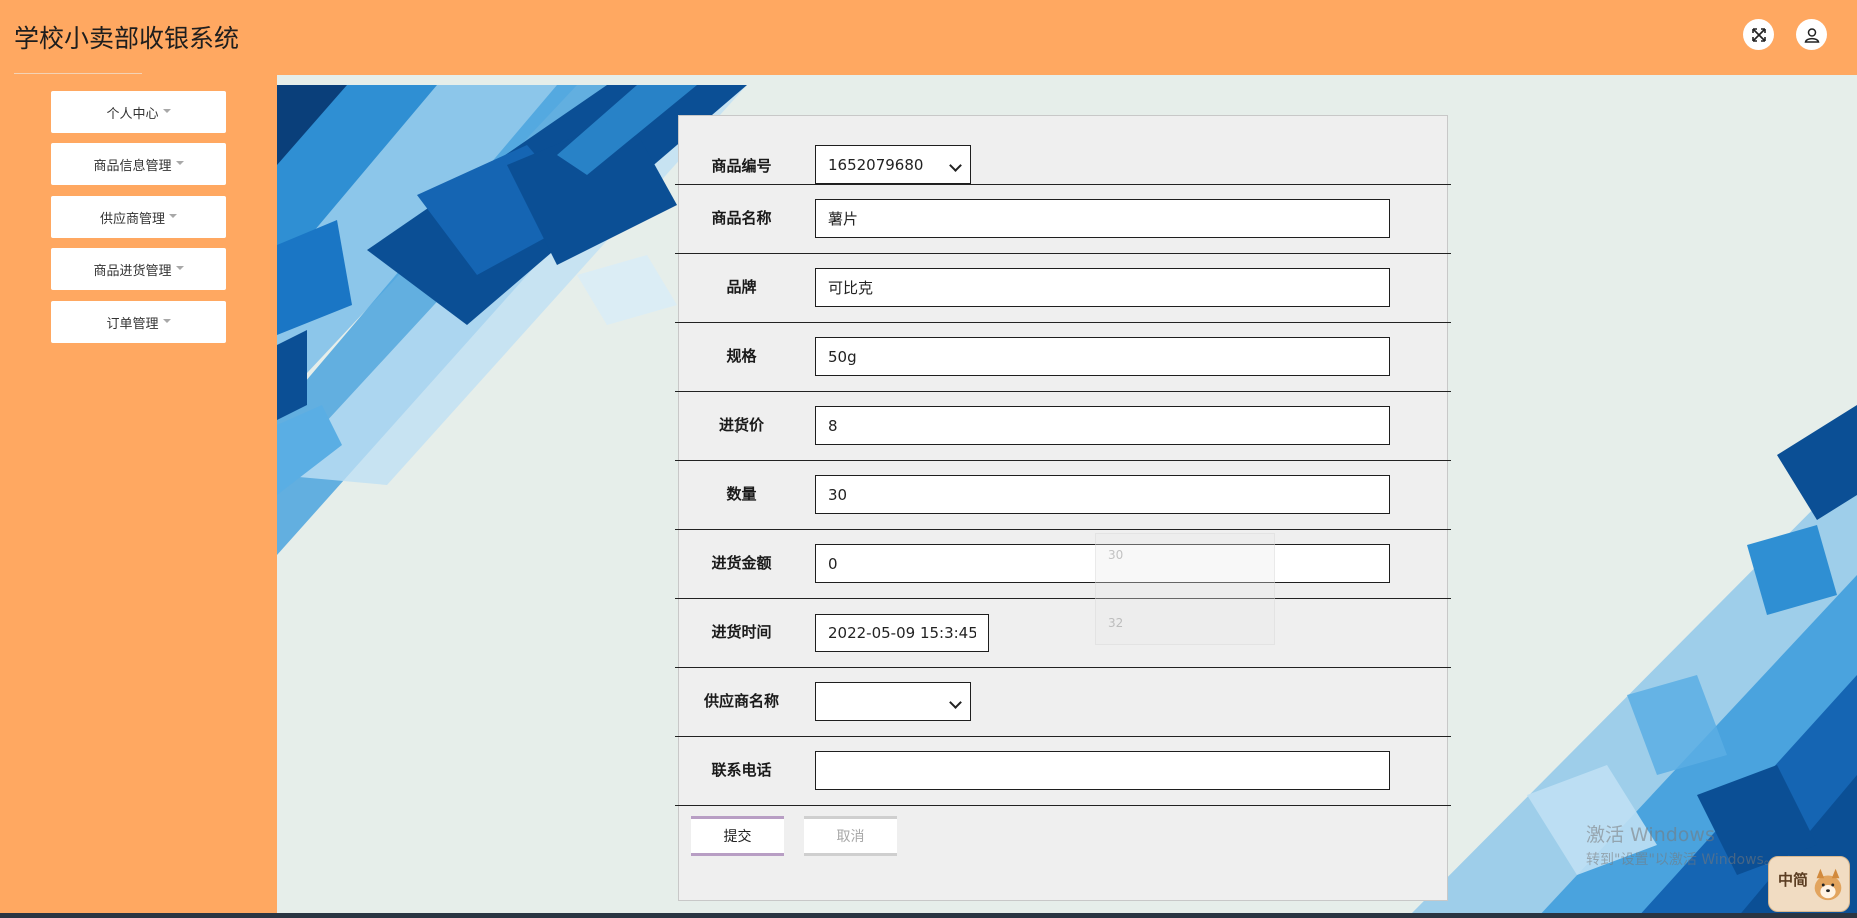 This screenshot has width=1857, height=918. I want to click on windows-activation-watermark: 激活 Windows 转到"设置"以激活 Windows。, so click(1682, 844).